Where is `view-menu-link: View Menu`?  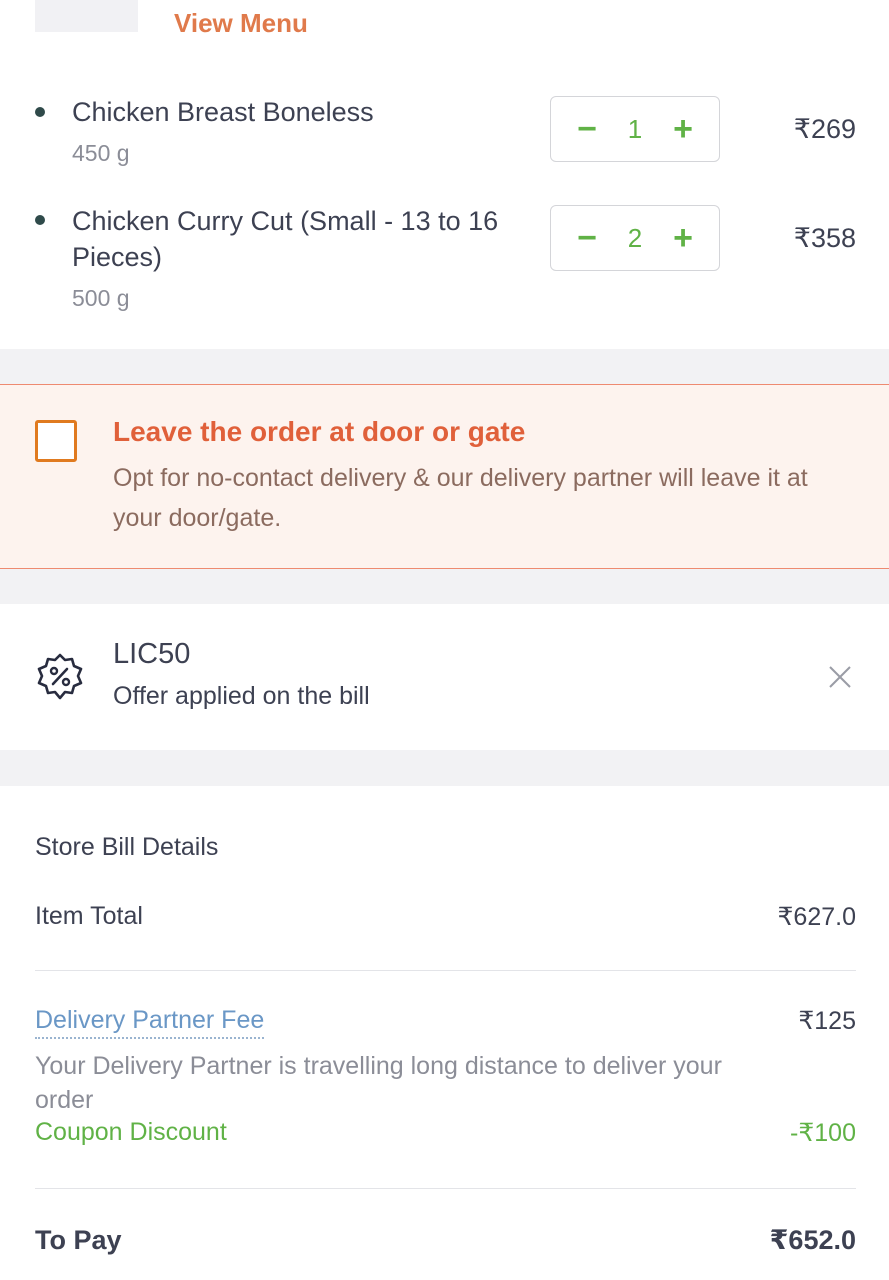 view-menu-link: View Menu is located at coordinates (241, 23).